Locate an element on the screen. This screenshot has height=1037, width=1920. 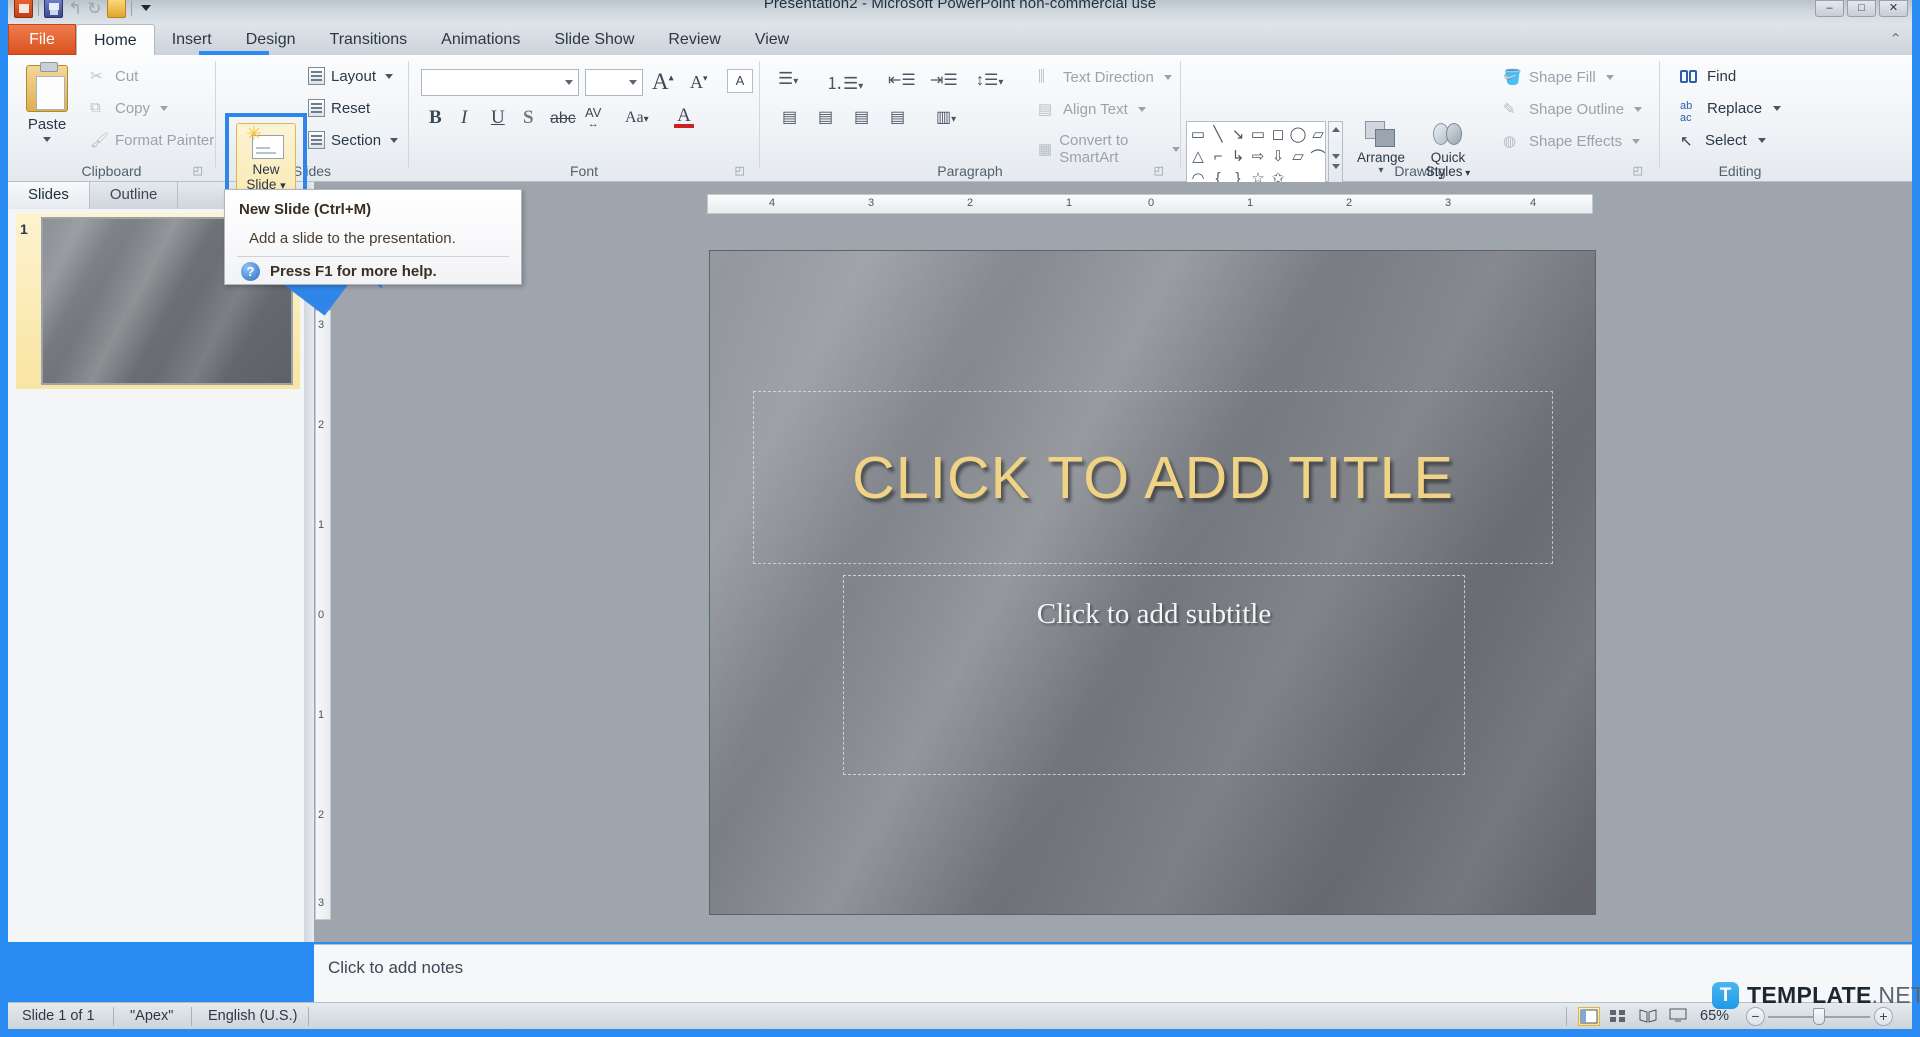
shape-item: ◻ is located at coordinates (1278, 134).